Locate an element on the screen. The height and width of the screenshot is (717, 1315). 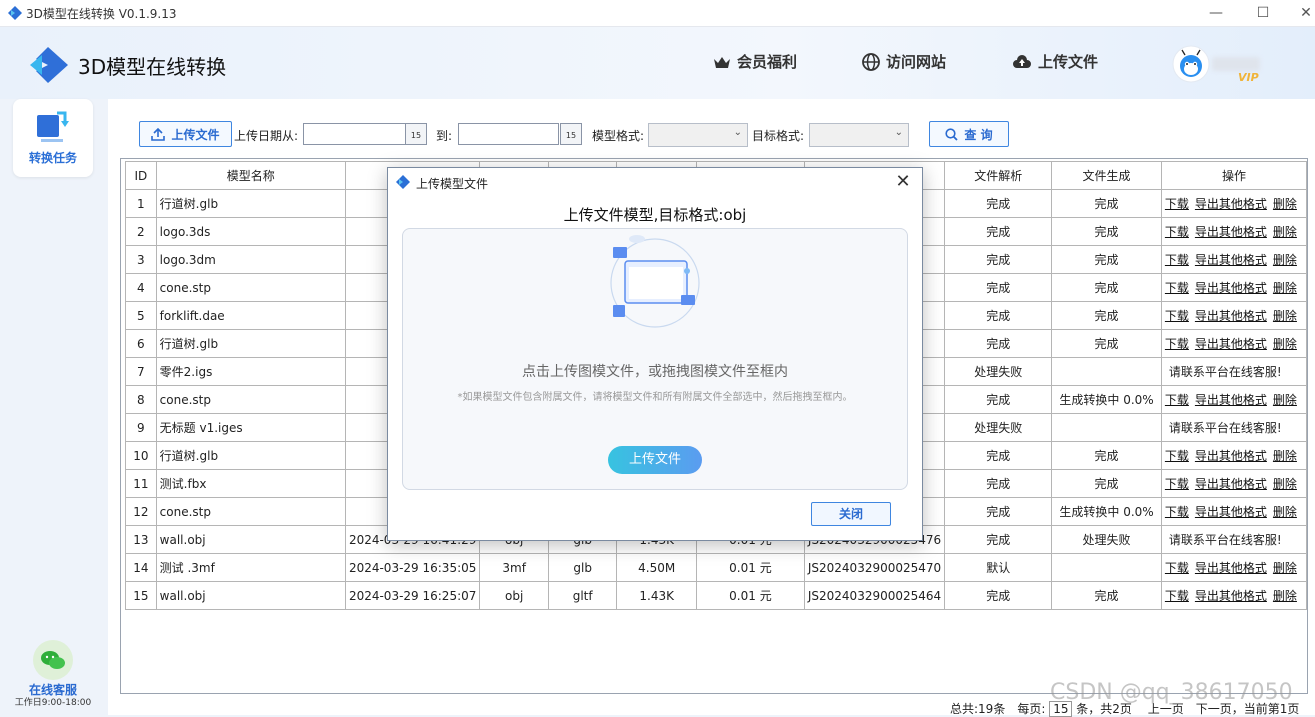
minimize-button: — is located at coordinates (1216, 13).